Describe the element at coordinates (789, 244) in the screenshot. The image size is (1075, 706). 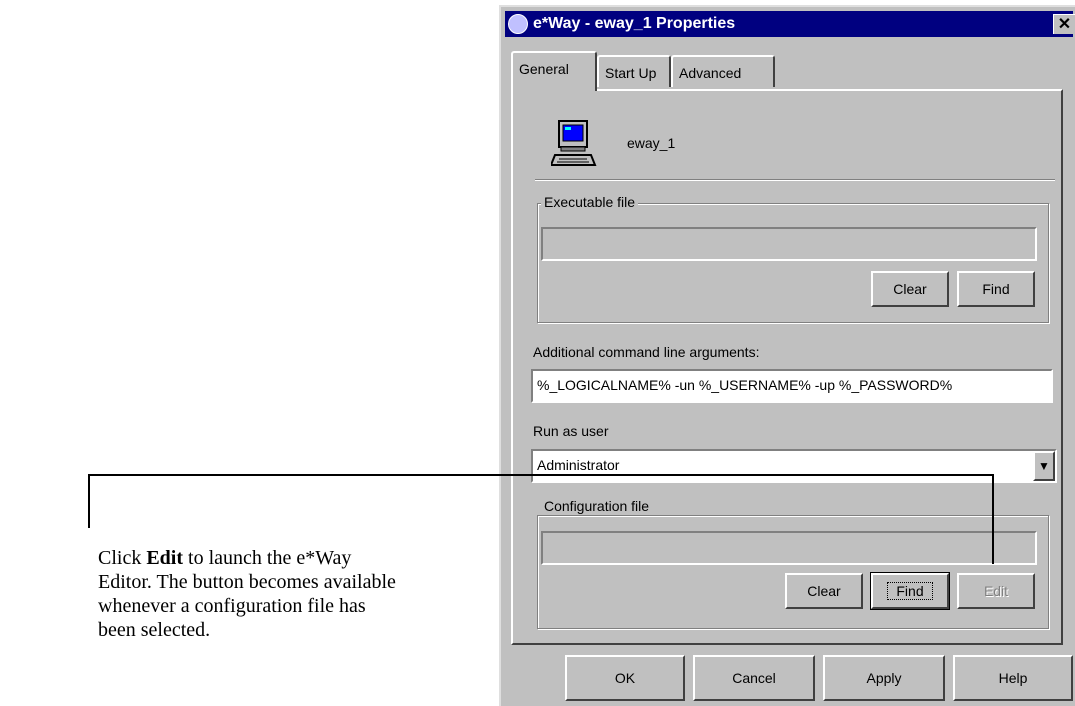
I see `executable-file-field` at that location.